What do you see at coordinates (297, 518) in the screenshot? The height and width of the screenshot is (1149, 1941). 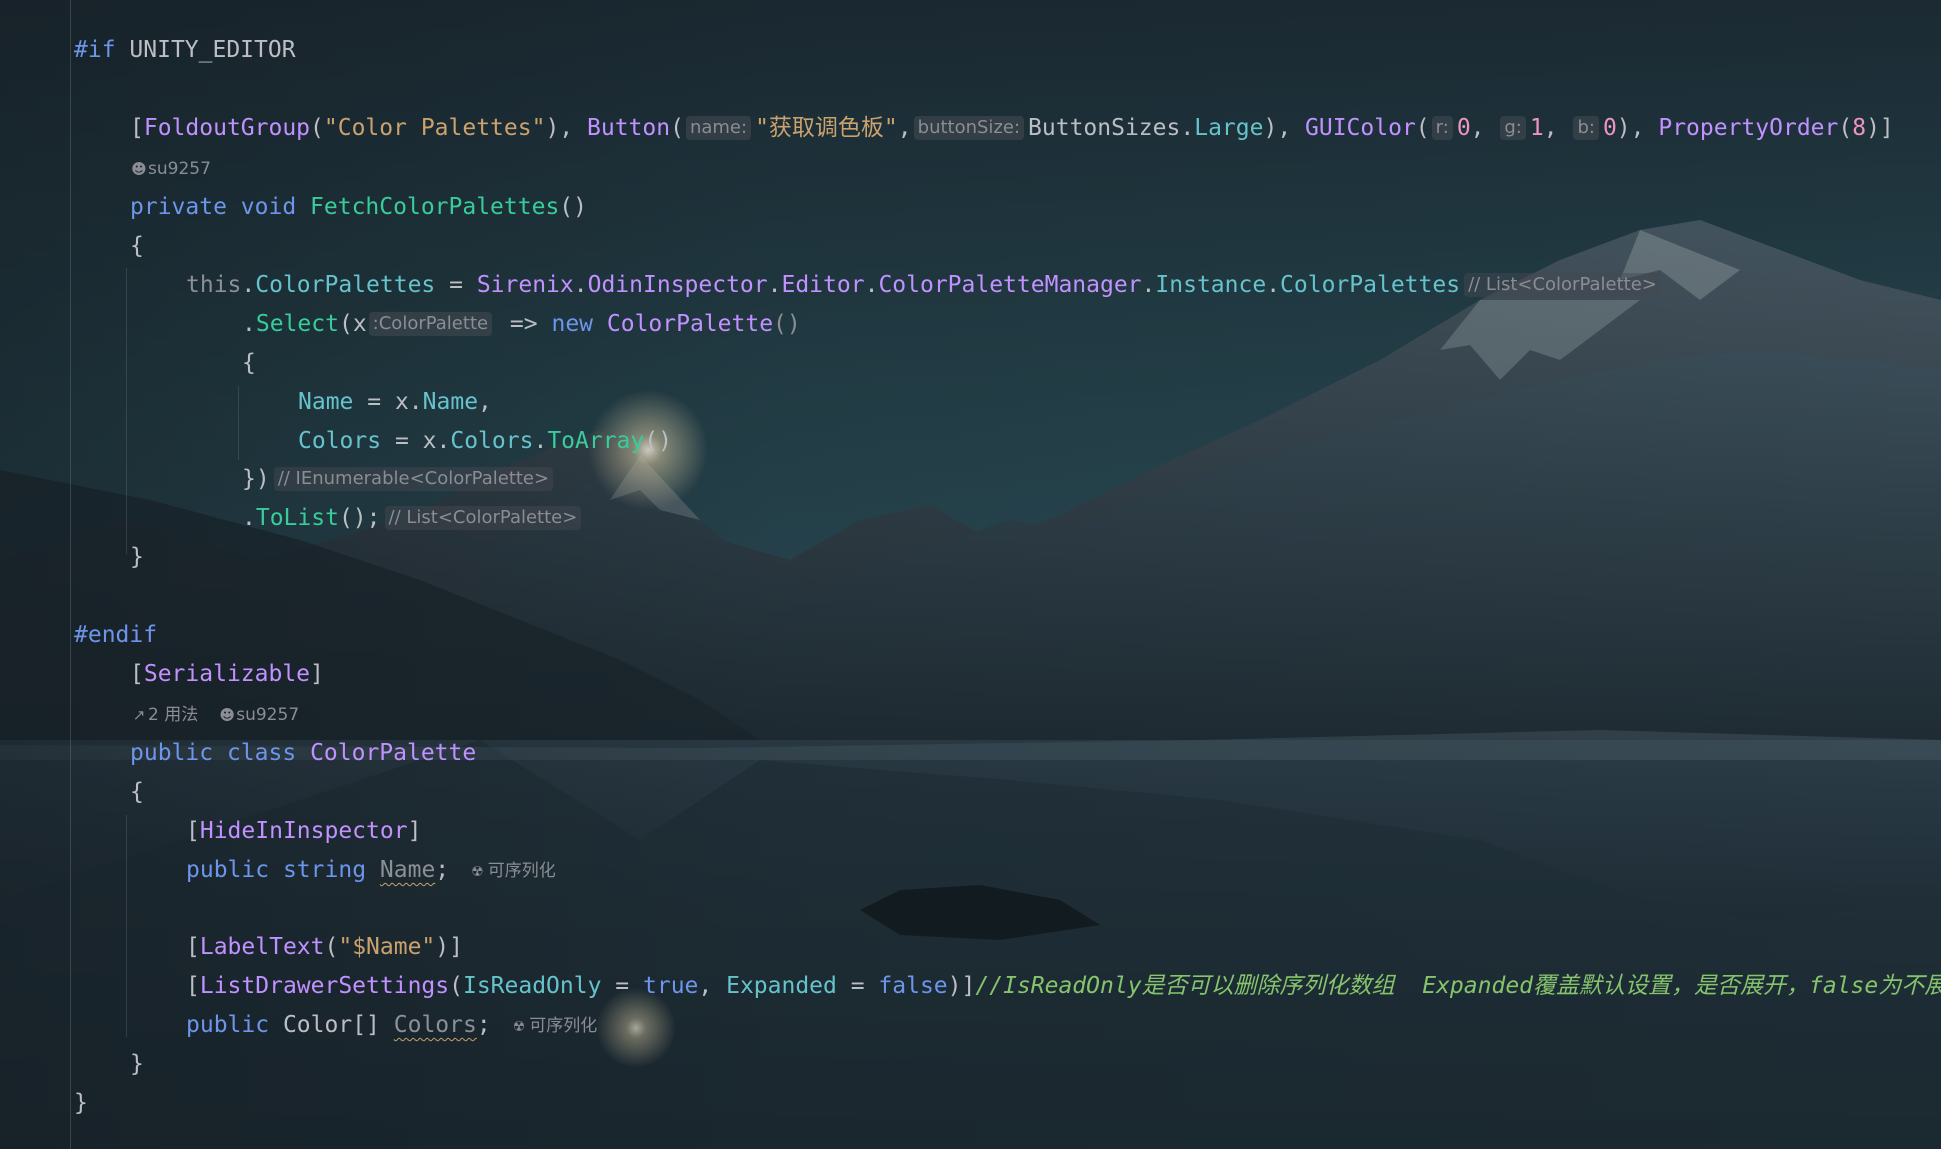 I see `method-name: ToList` at bounding box center [297, 518].